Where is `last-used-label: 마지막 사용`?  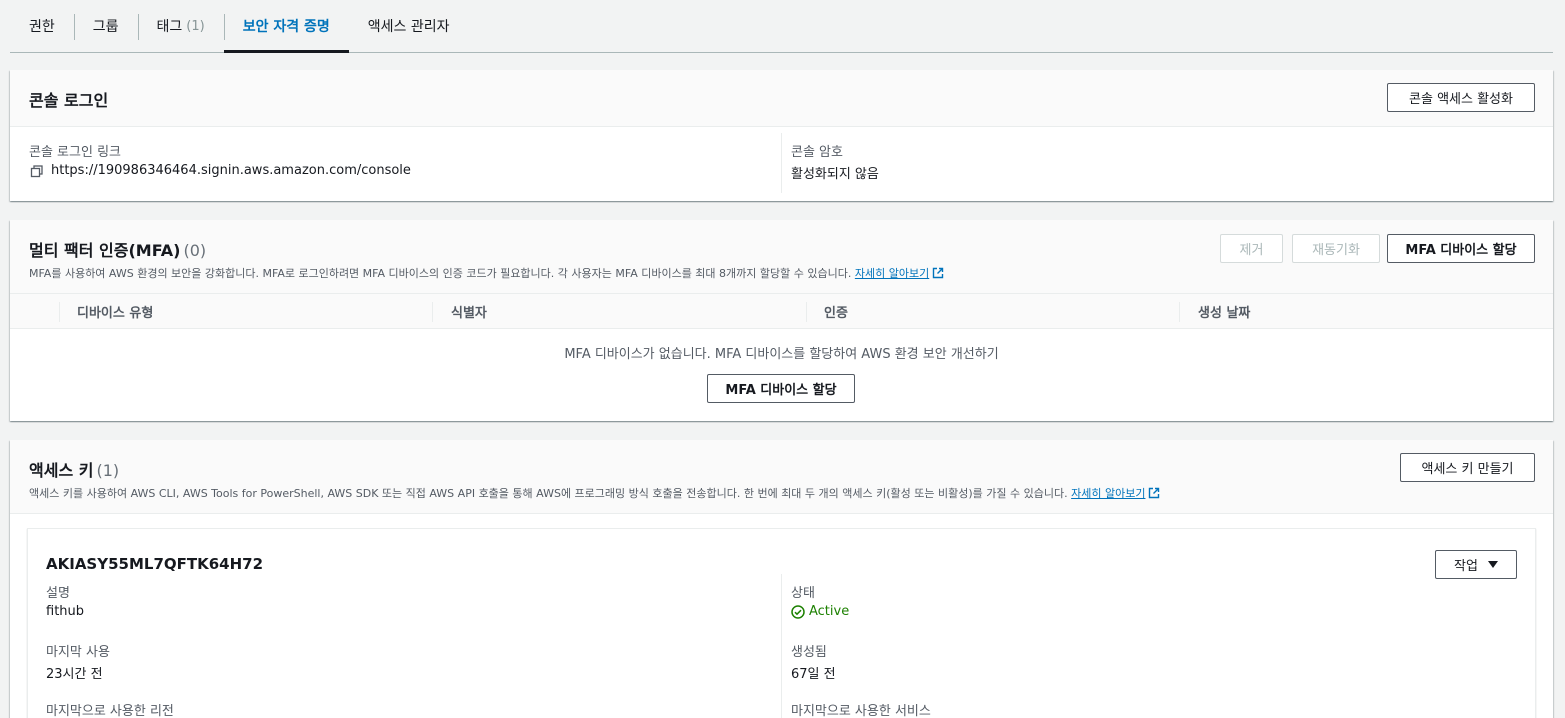 last-used-label: 마지막 사용 is located at coordinates (78, 652).